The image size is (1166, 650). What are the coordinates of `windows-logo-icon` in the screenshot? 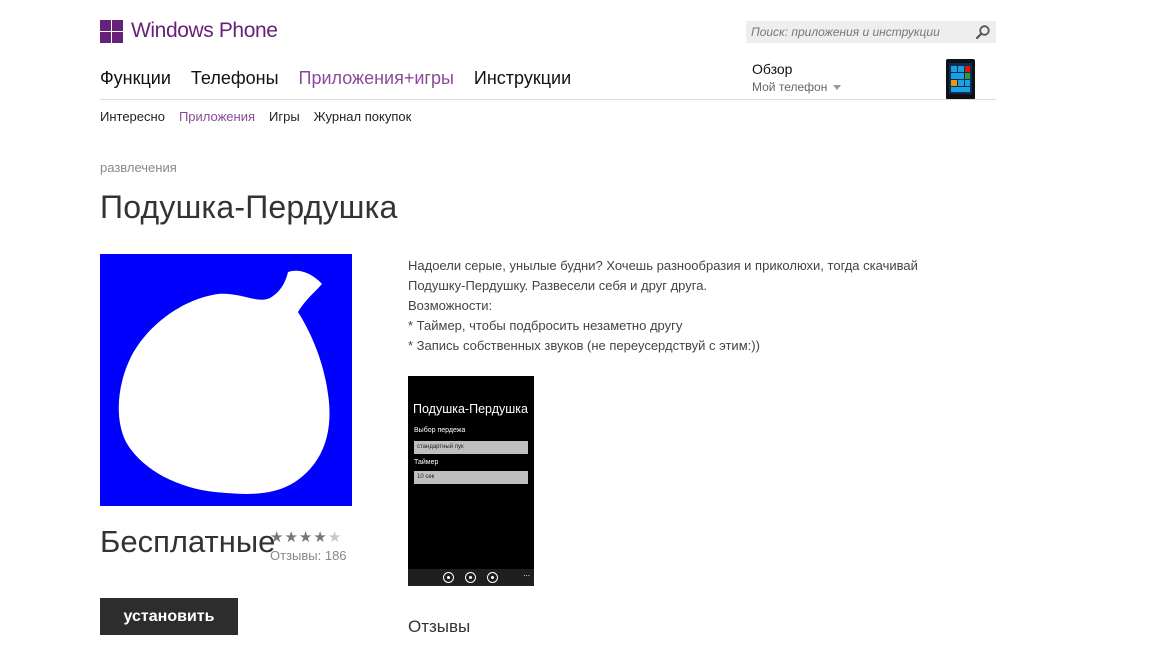 It's located at (111, 31).